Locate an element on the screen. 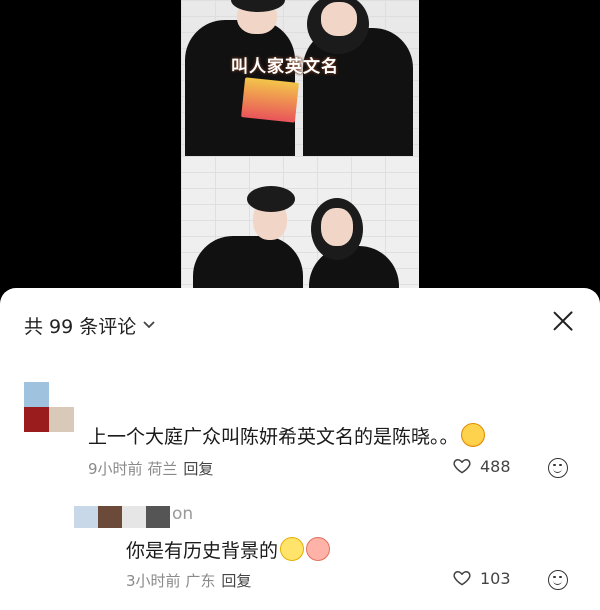  video-frame-top: 叫人家英文名 is located at coordinates (300, 78).